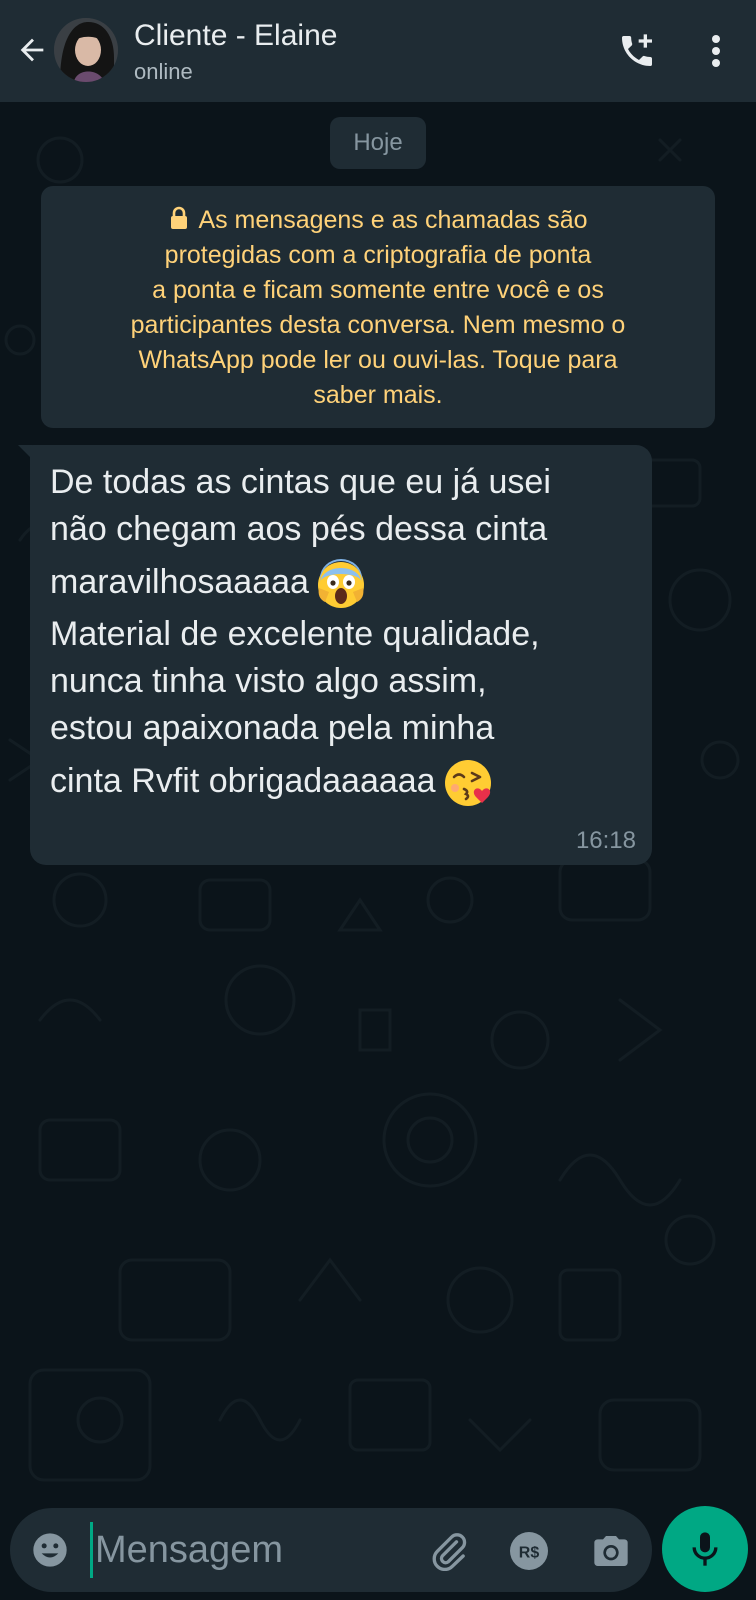 This screenshot has height=1600, width=756. I want to click on payment-rs-icon: R$, so click(529, 1551).